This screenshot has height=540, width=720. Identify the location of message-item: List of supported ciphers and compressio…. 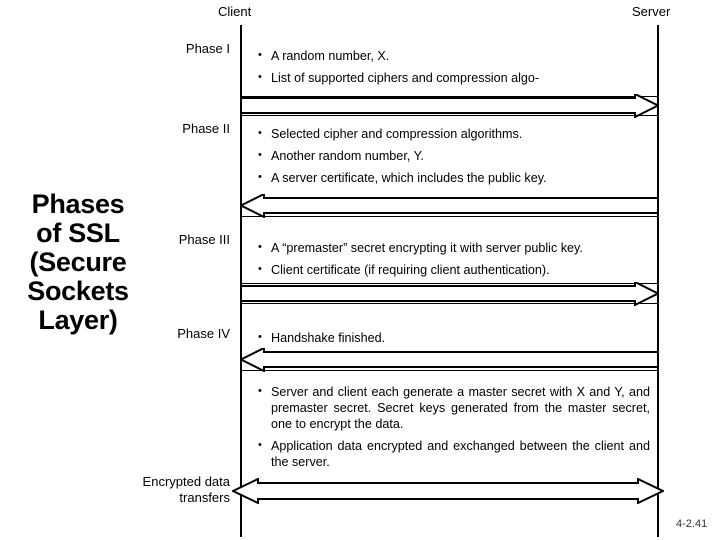
(454, 77).